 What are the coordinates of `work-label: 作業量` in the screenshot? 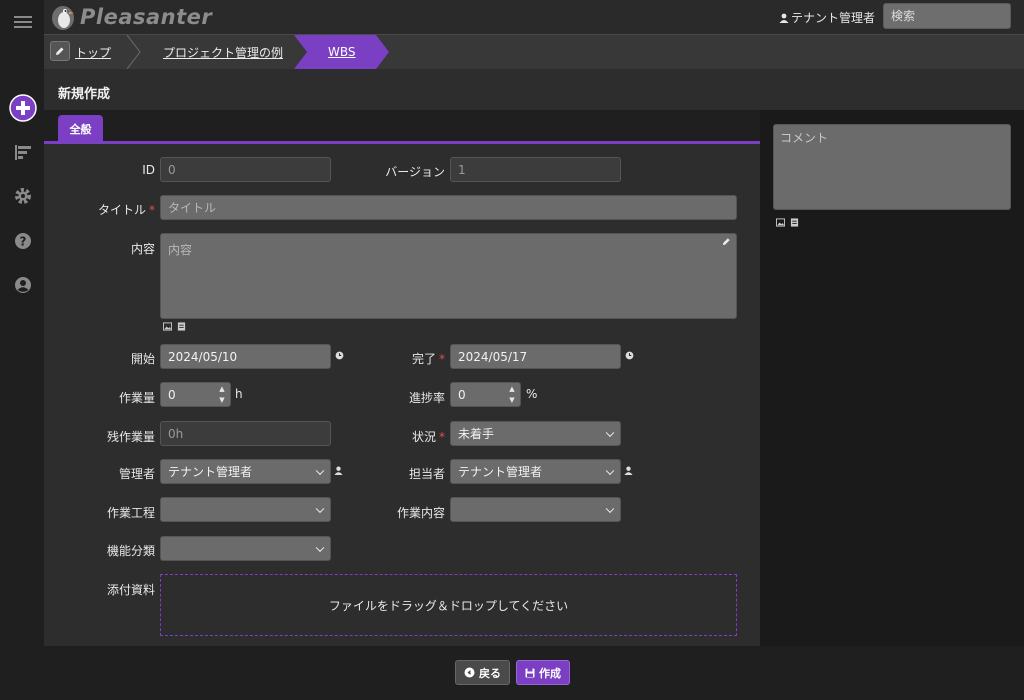 It's located at (136, 398).